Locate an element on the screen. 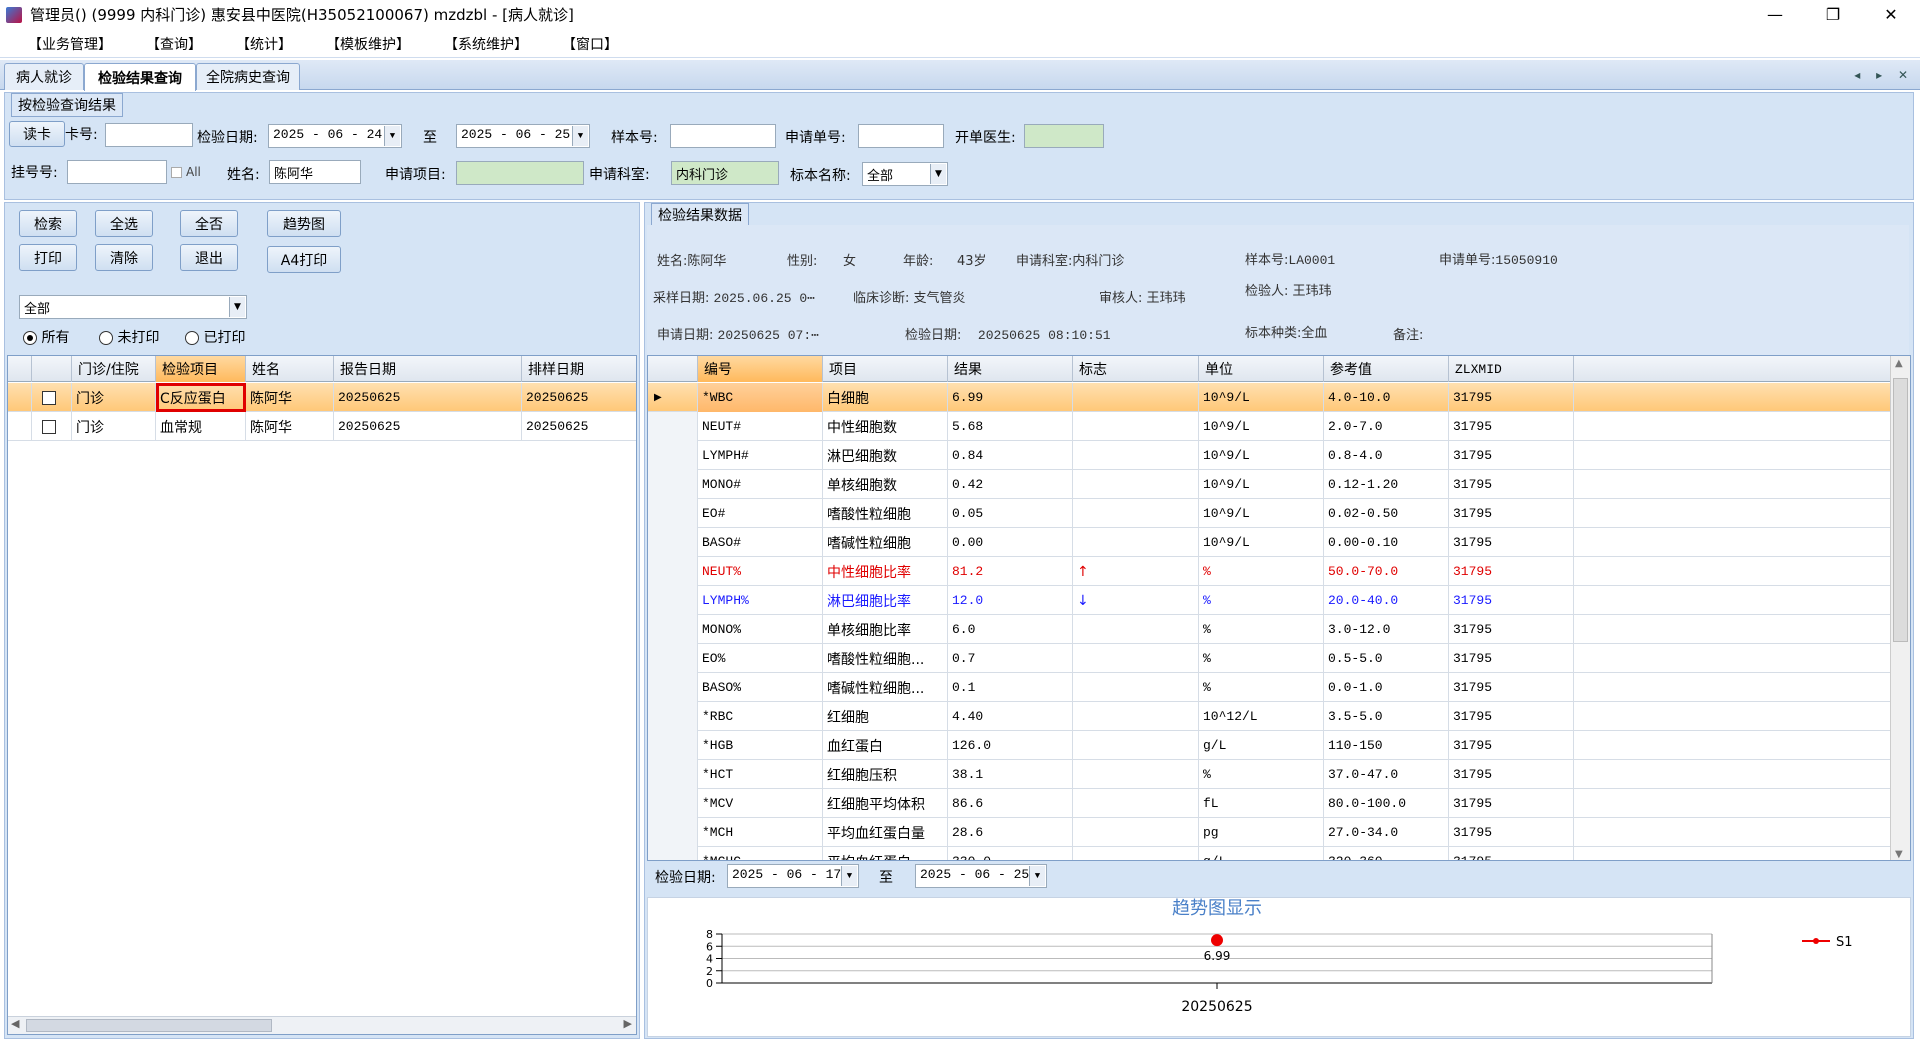 Image resolution: width=1920 pixels, height=1041 pixels. radio-unprinted-dot is located at coordinates (106, 338).